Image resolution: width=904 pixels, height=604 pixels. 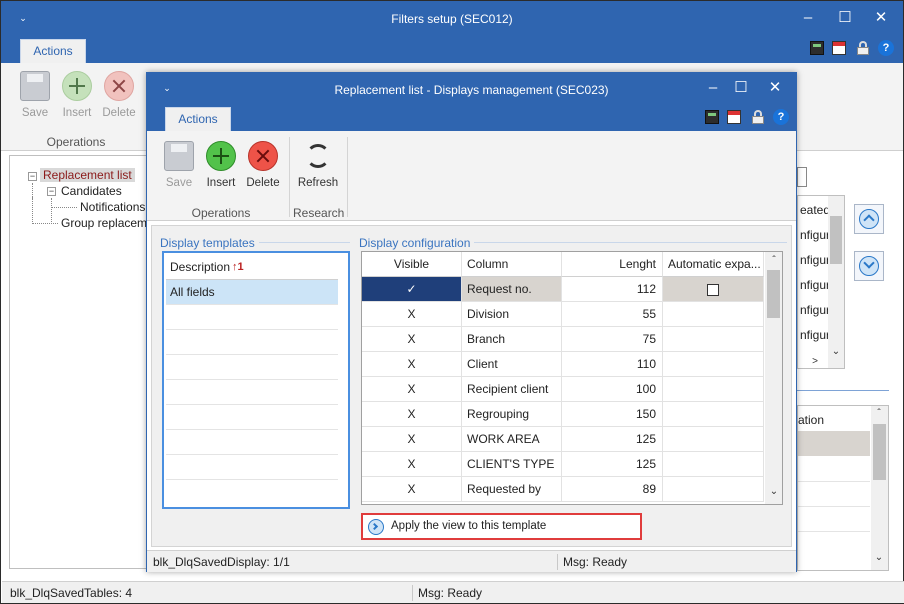 What do you see at coordinates (512, 339) in the screenshot?
I see `cell-column: Branch` at bounding box center [512, 339].